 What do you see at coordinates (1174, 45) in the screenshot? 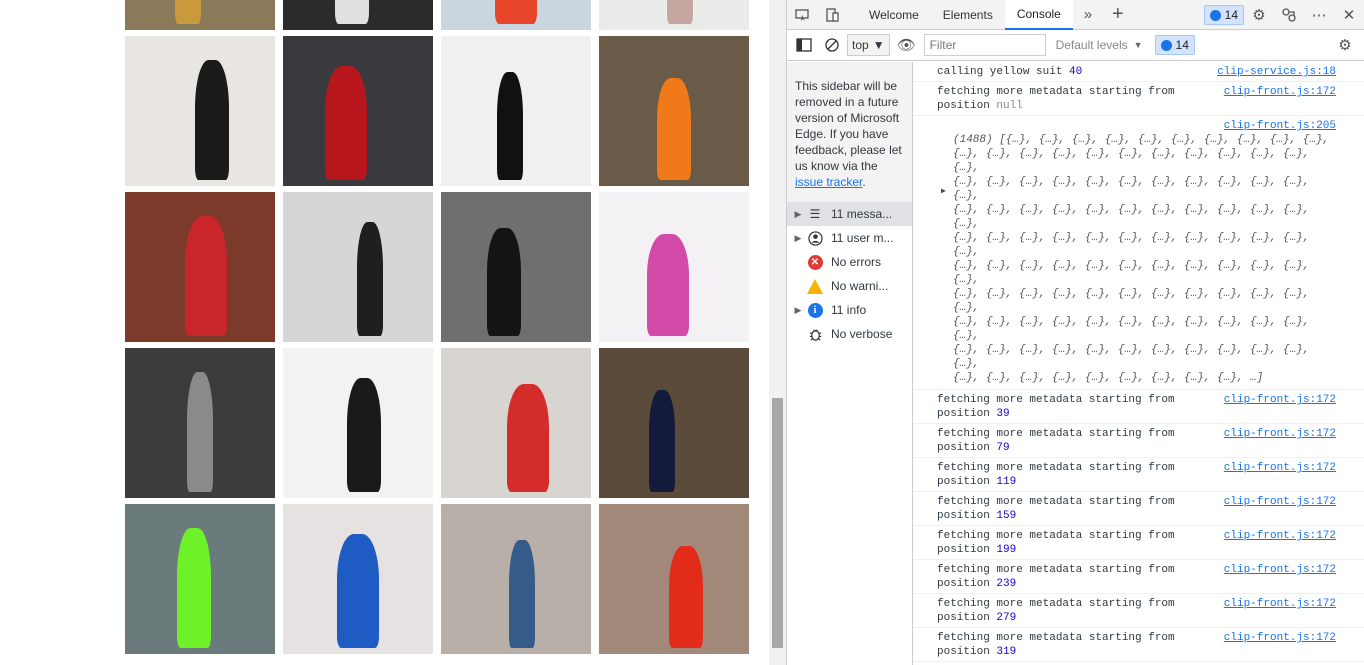
I see `toolbar-issues-badge: 14` at bounding box center [1174, 45].